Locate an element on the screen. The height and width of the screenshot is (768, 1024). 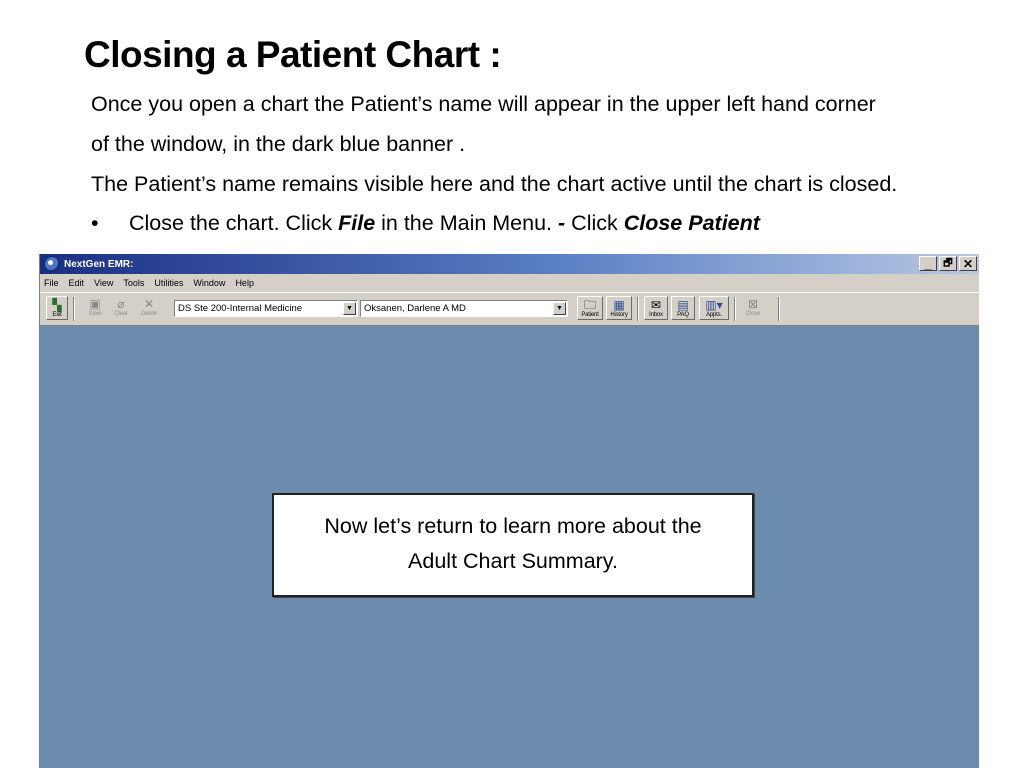
delete-button: ✕ Delete is located at coordinates (149, 308).